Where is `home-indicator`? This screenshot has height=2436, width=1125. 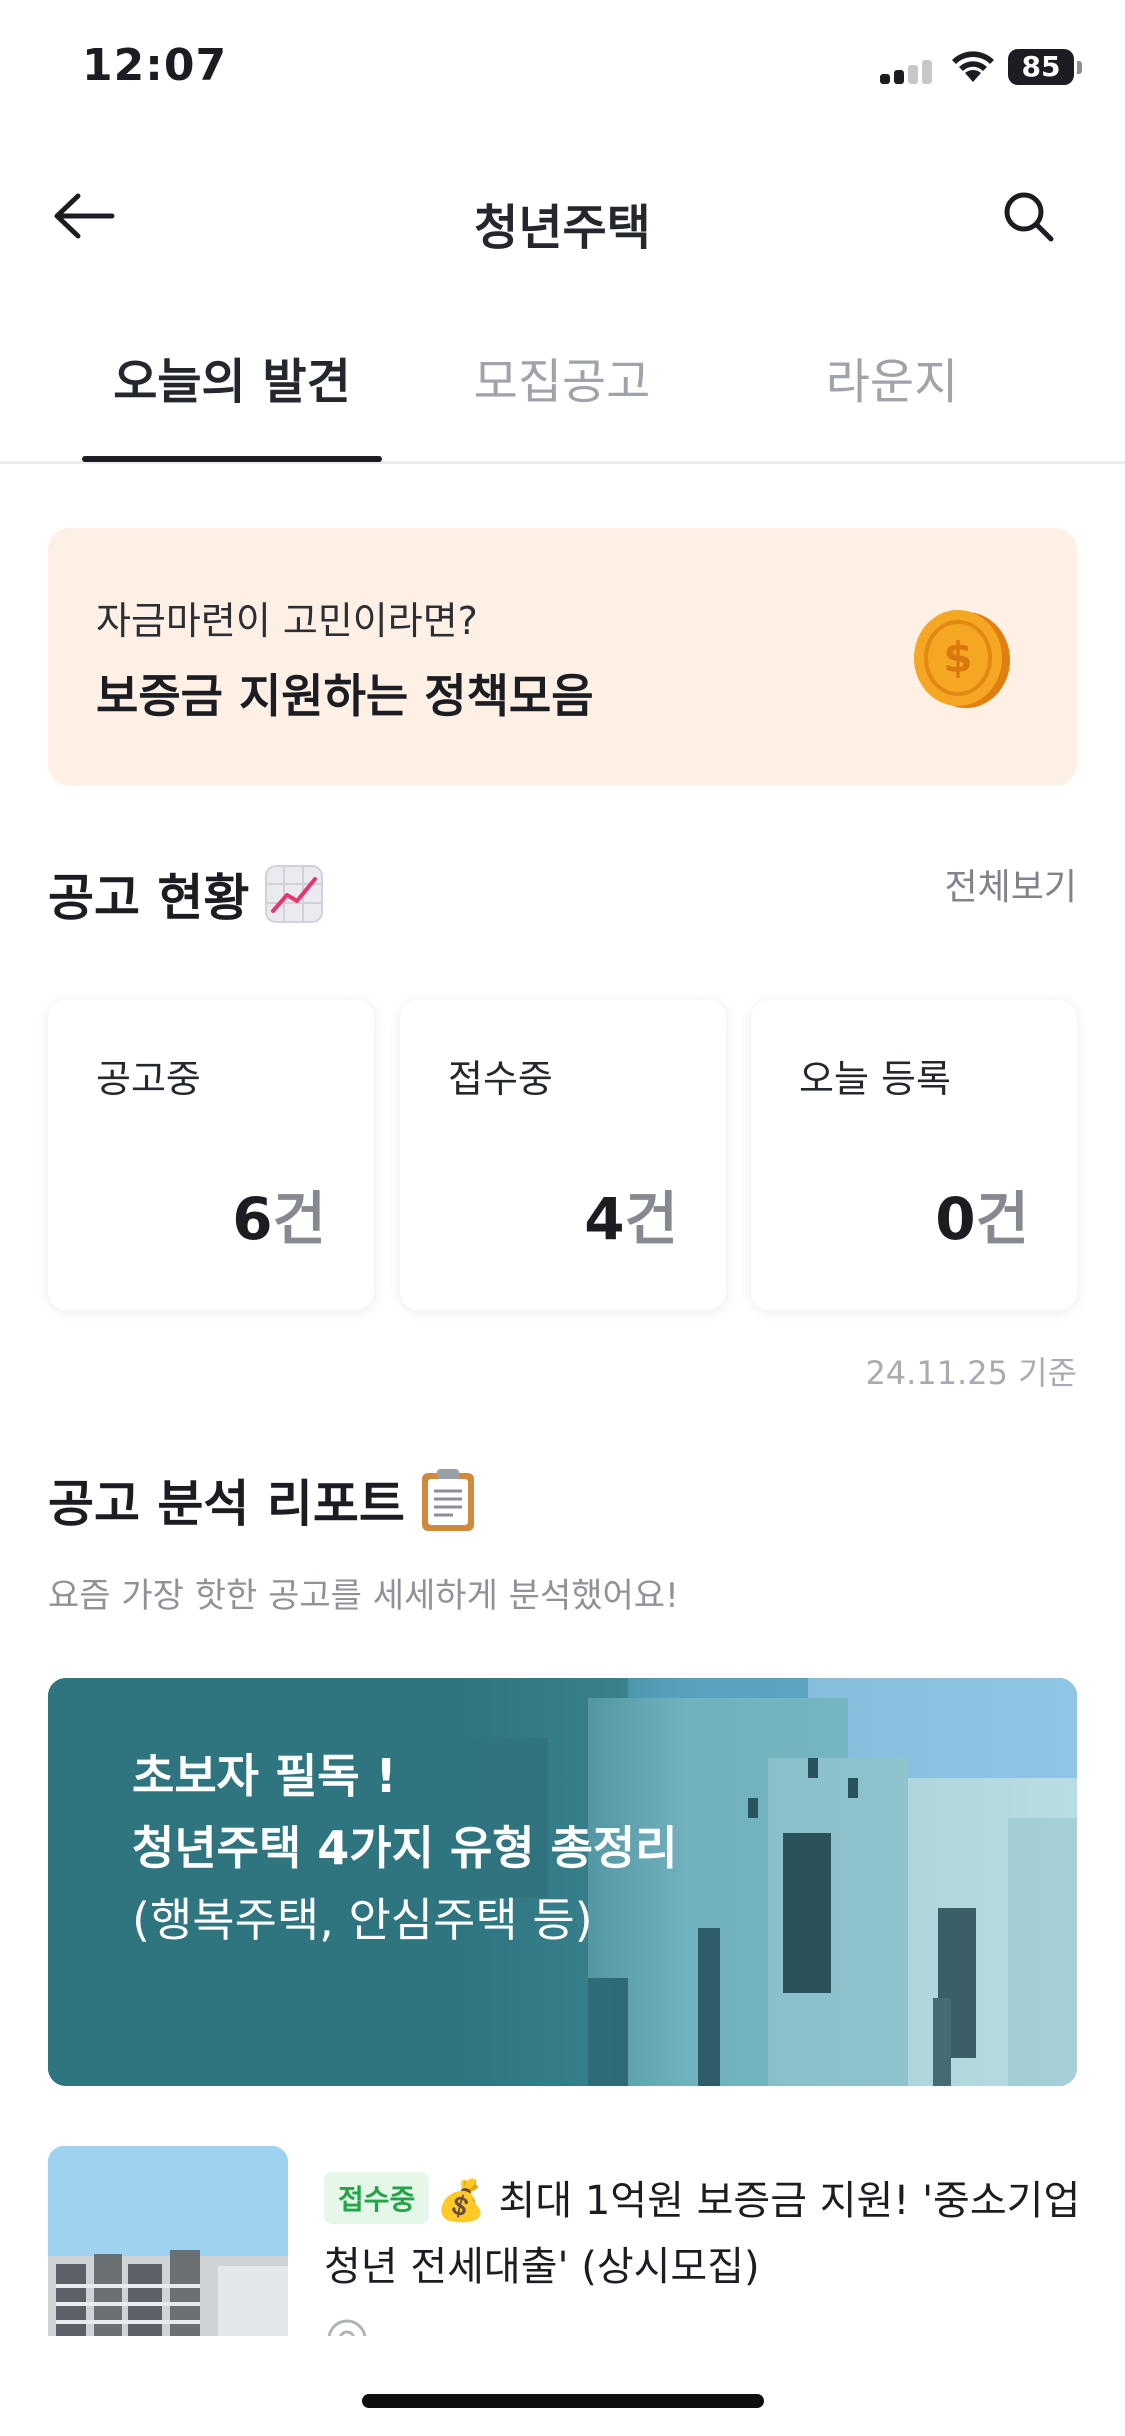
home-indicator is located at coordinates (563, 2401).